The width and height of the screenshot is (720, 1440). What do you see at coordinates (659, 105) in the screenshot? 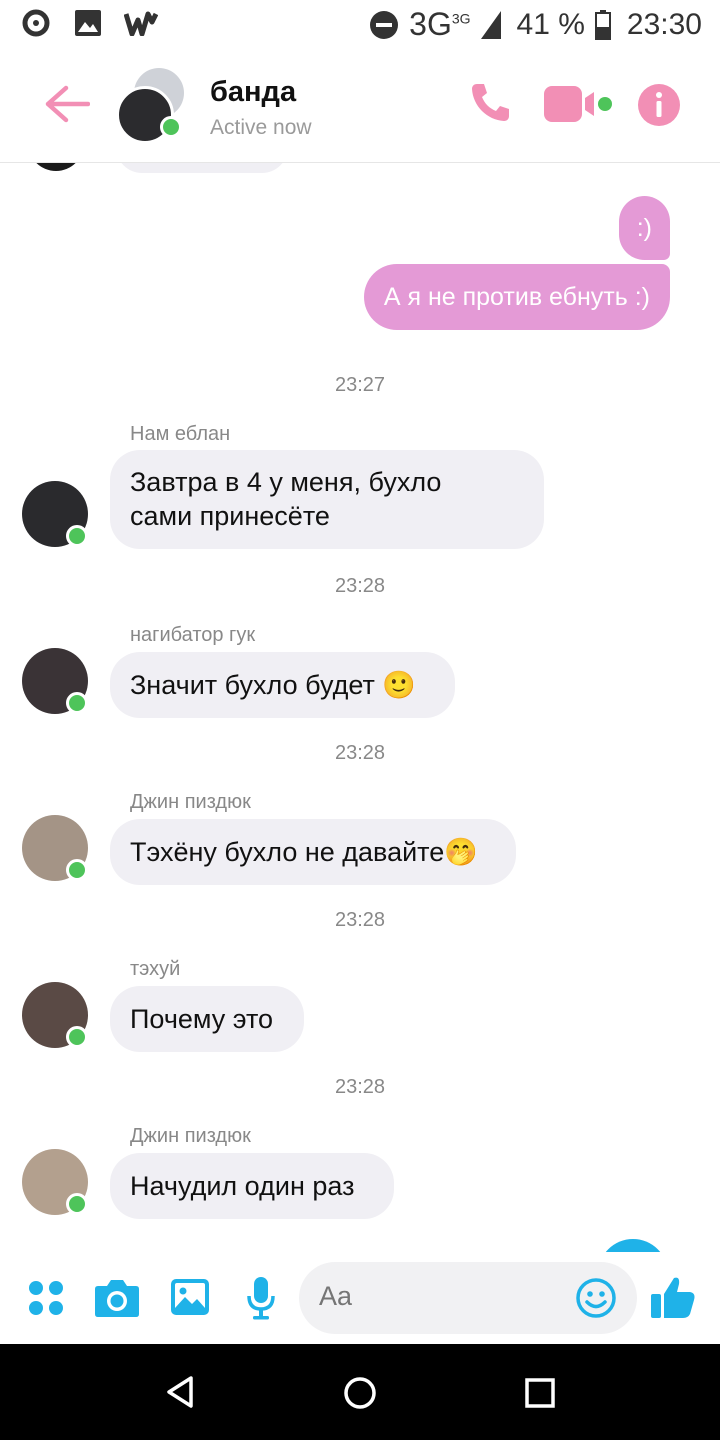
I see `info-icon` at bounding box center [659, 105].